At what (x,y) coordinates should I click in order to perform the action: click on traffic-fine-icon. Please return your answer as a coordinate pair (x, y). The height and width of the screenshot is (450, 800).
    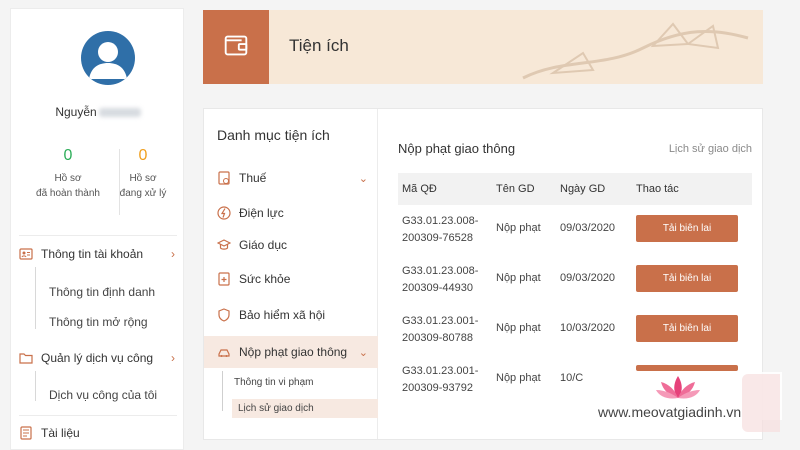
    Looking at the image, I should click on (224, 352).